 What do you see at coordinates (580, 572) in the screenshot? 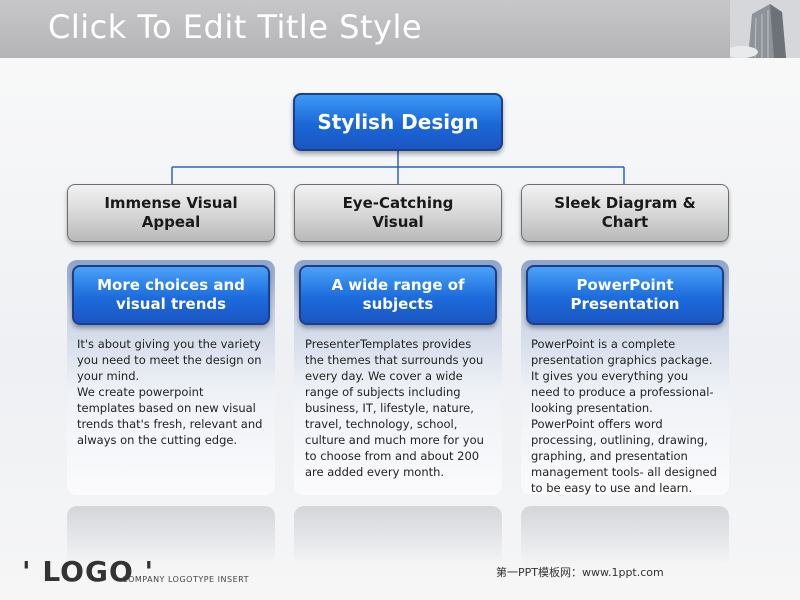
I see `footer-note: 第一PPT模板网：www.1ppt.com` at bounding box center [580, 572].